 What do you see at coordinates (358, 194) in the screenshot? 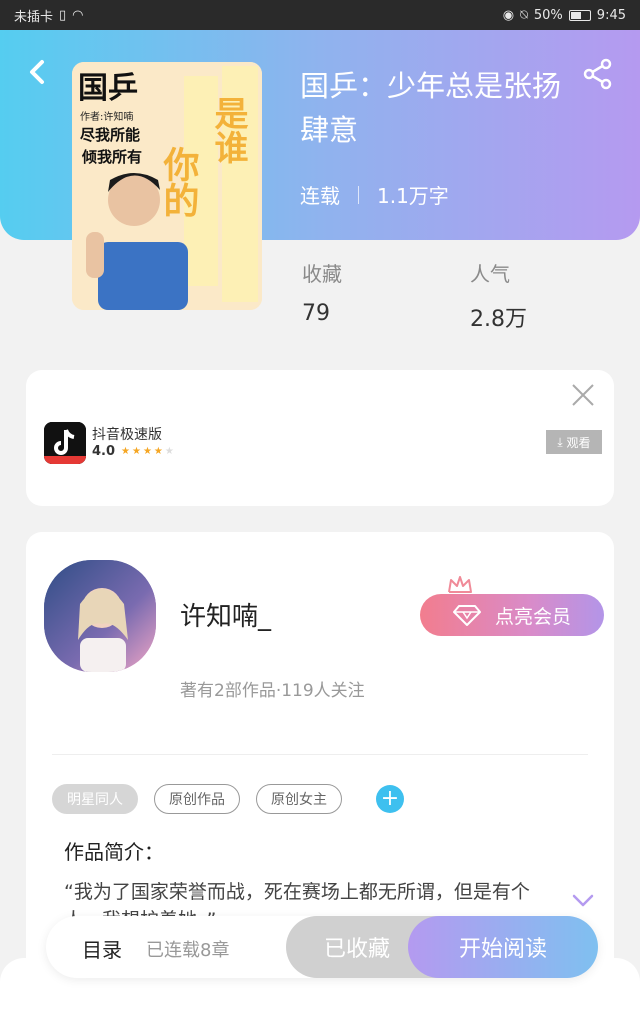
I see `meta-divider` at bounding box center [358, 194].